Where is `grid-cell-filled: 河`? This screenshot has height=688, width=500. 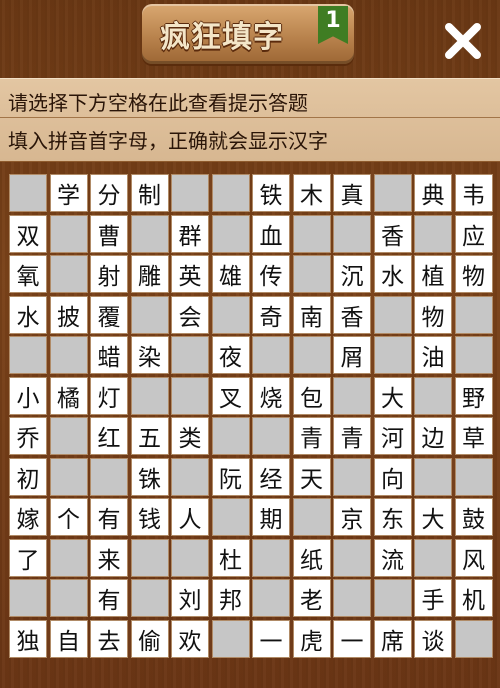 grid-cell-filled: 河 is located at coordinates (392, 436).